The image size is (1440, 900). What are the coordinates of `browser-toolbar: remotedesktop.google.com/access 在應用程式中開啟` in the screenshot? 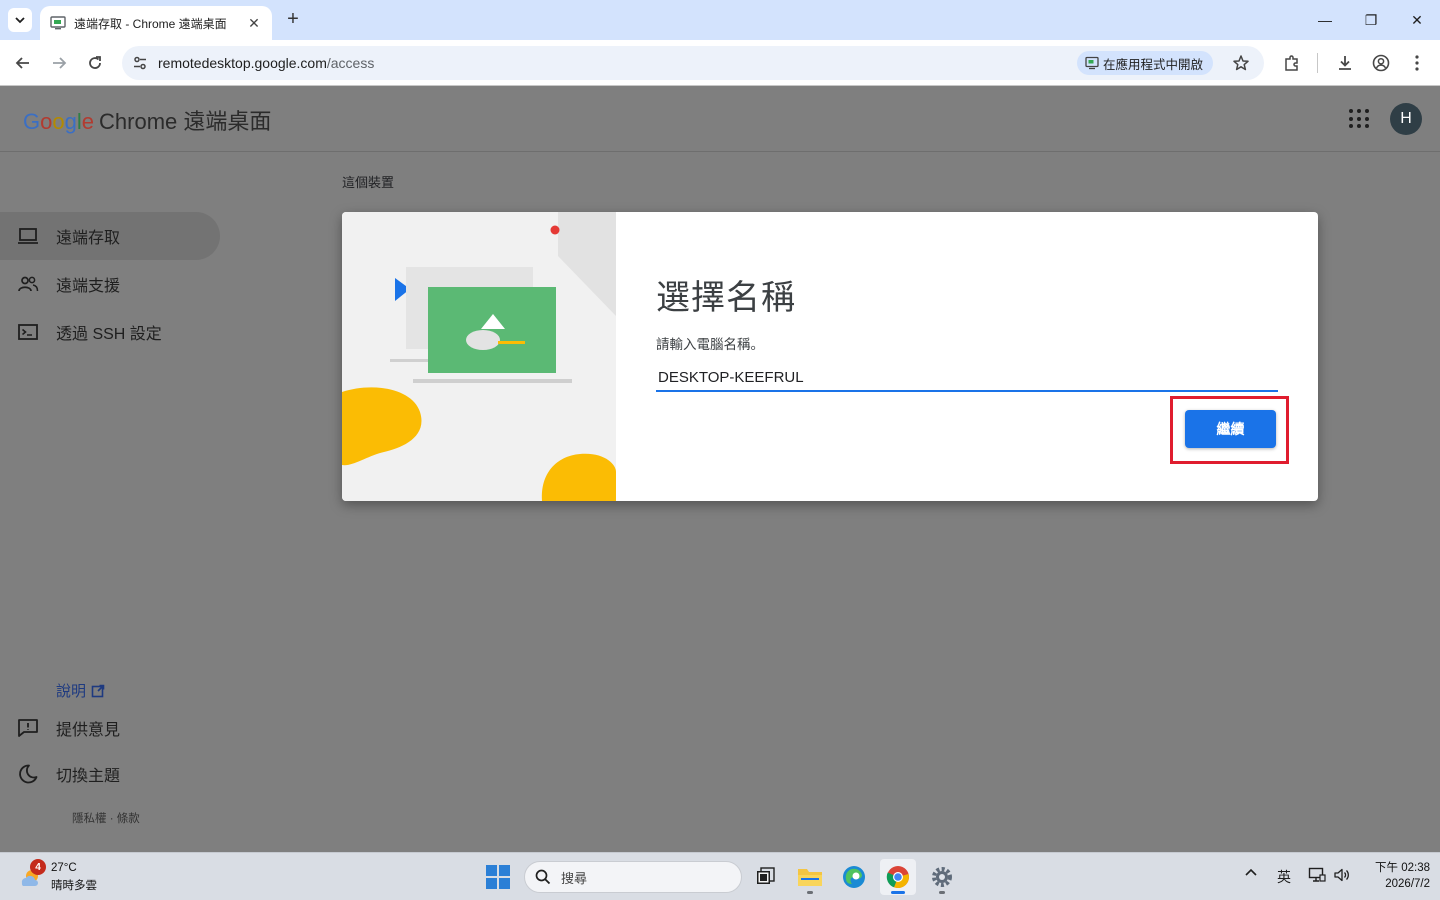 It's located at (720, 63).